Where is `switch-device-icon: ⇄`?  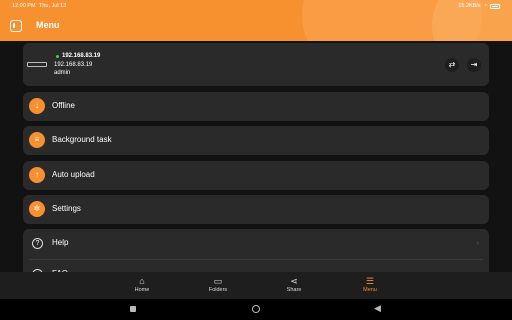
switch-device-icon: ⇄ is located at coordinates (452, 65).